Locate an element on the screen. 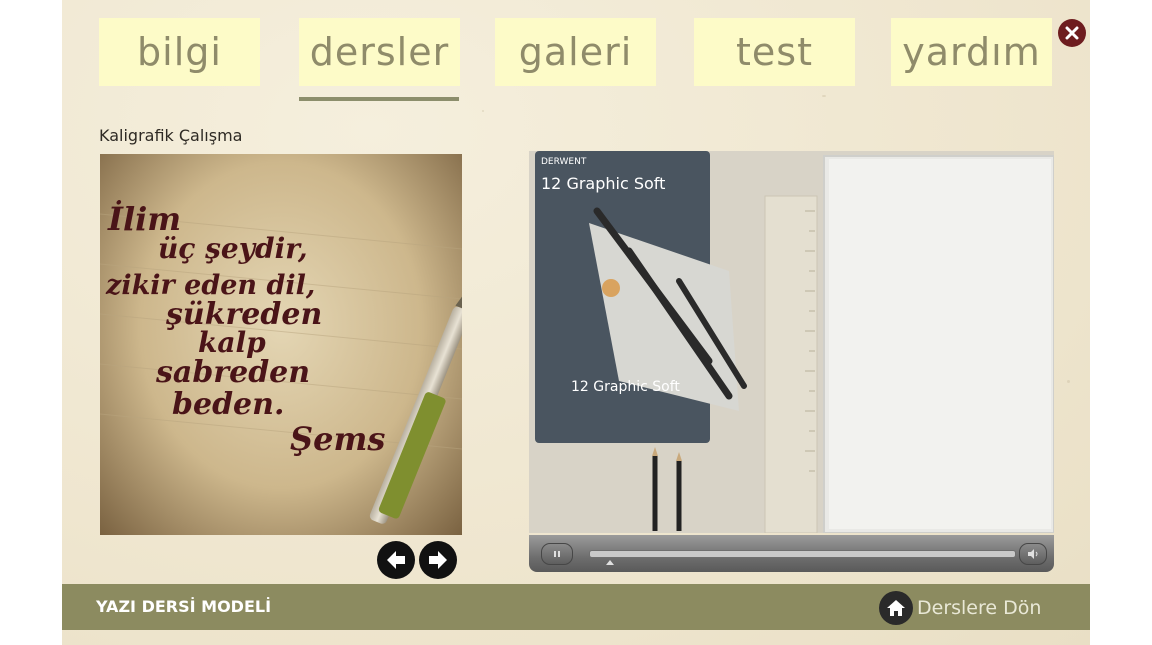  calligraphy-signature: Şems is located at coordinates (337, 439).